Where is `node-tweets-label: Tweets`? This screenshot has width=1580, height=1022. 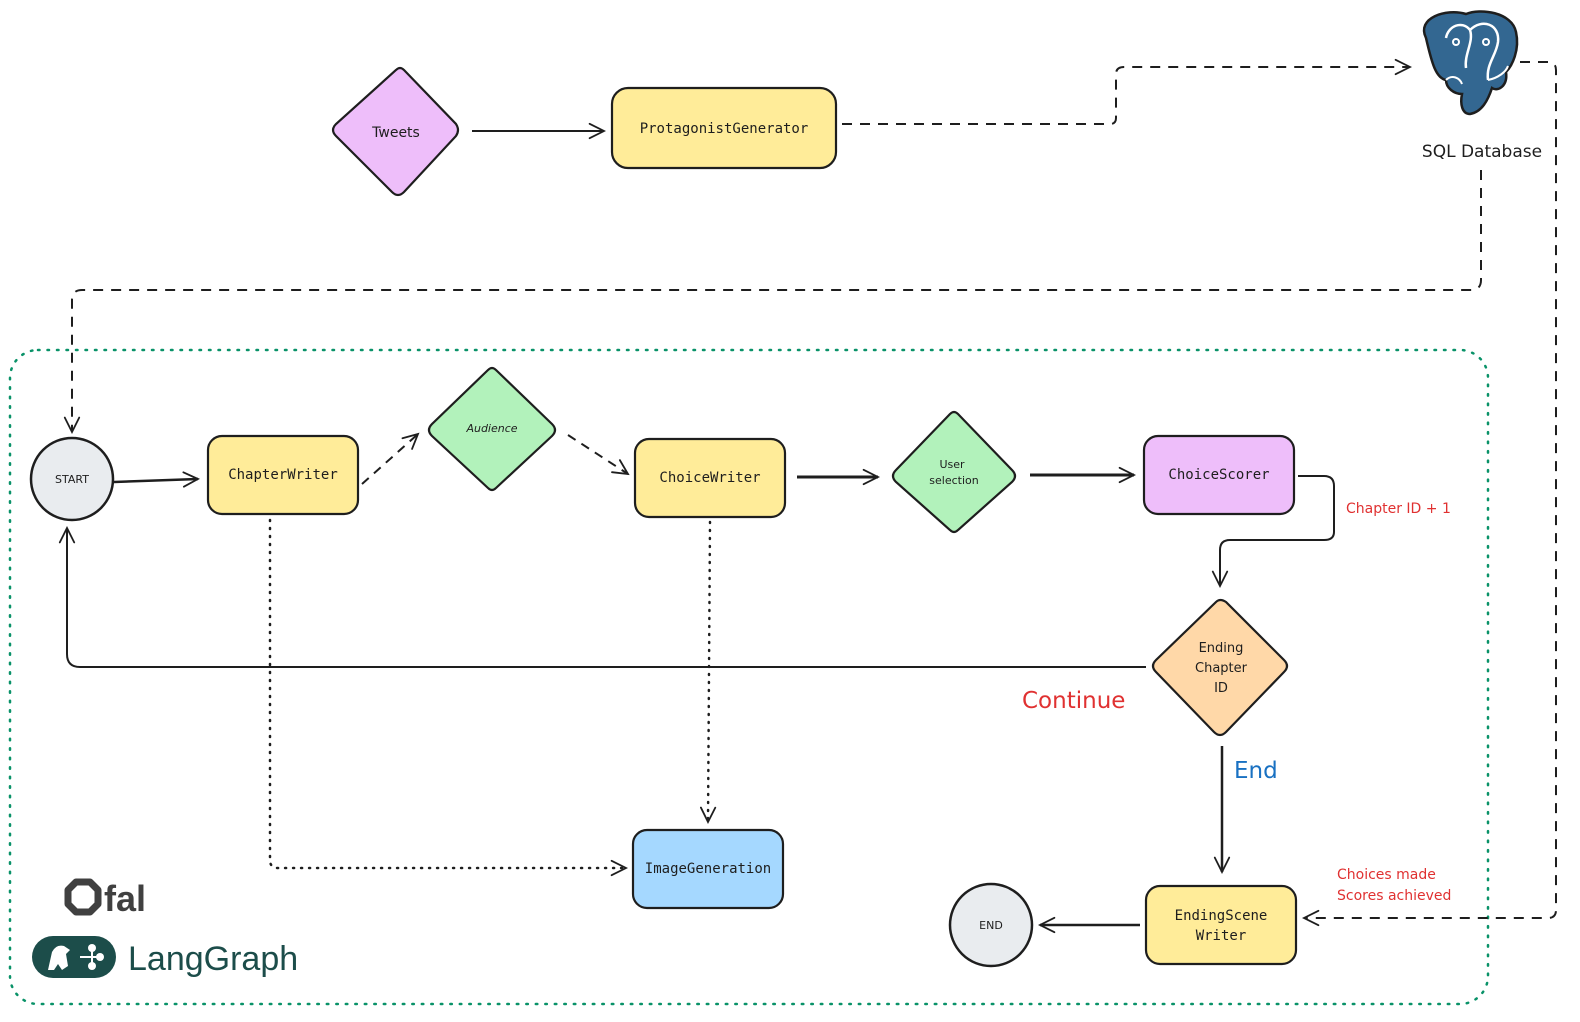 node-tweets-label: Tweets is located at coordinates (395, 133).